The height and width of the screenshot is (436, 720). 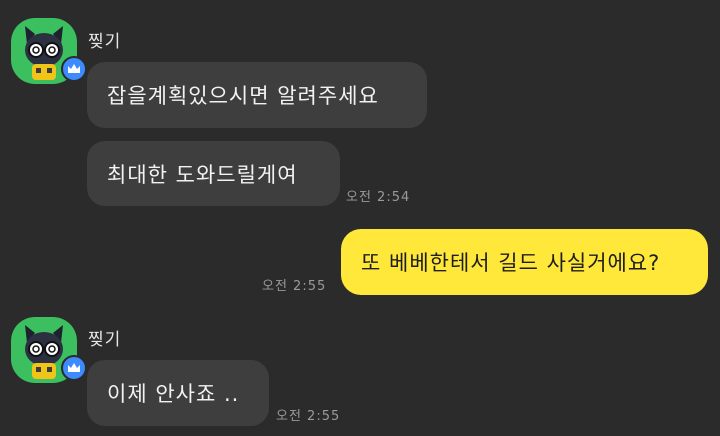 I want to click on message-bubble: 또 베베한테서 길드 사실거에요?, so click(x=524, y=262).